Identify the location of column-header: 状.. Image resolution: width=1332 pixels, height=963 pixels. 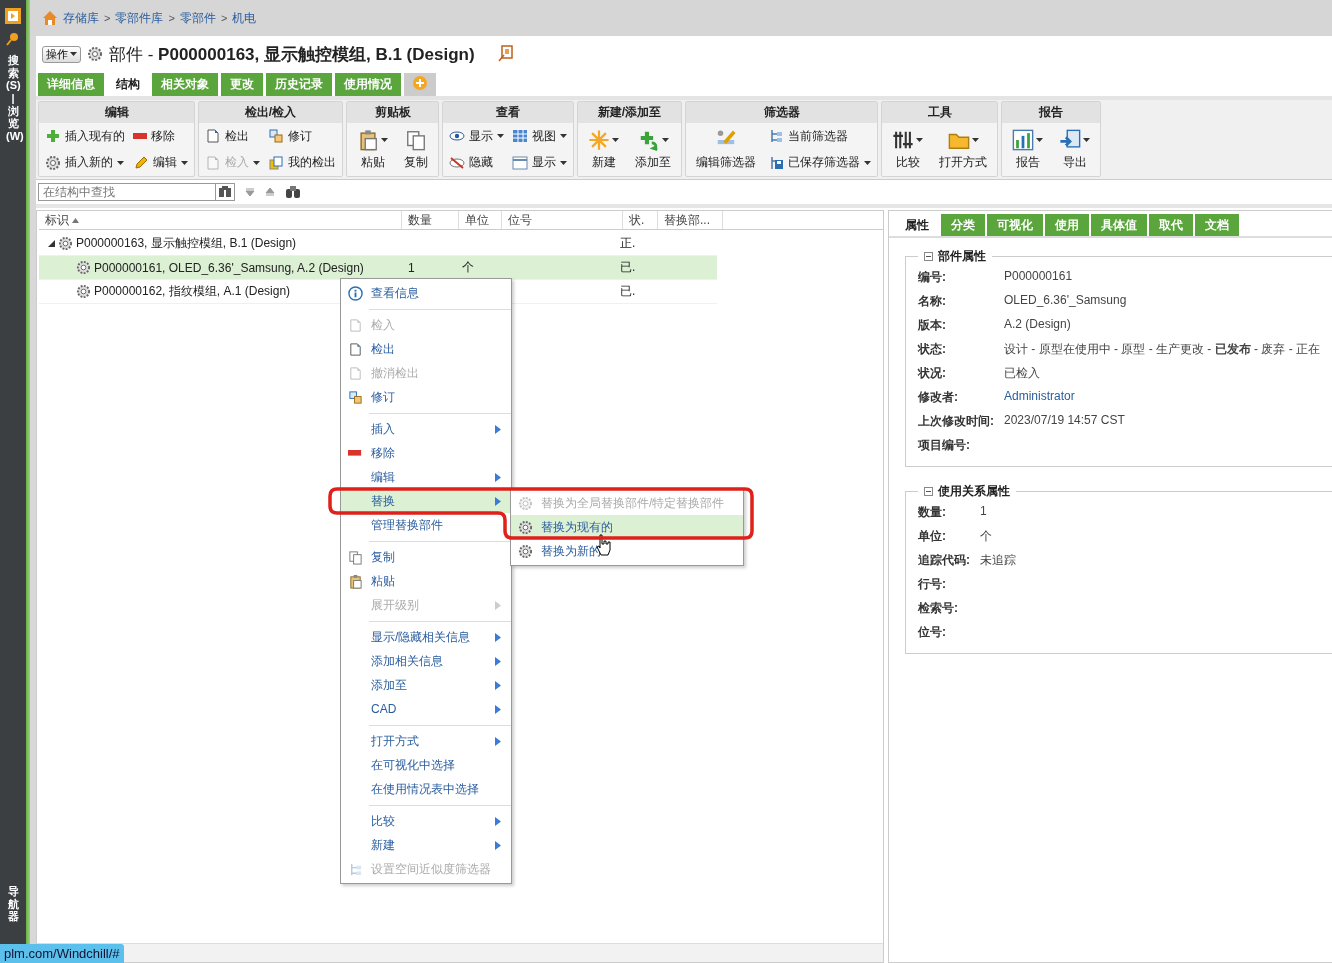
(640, 220).